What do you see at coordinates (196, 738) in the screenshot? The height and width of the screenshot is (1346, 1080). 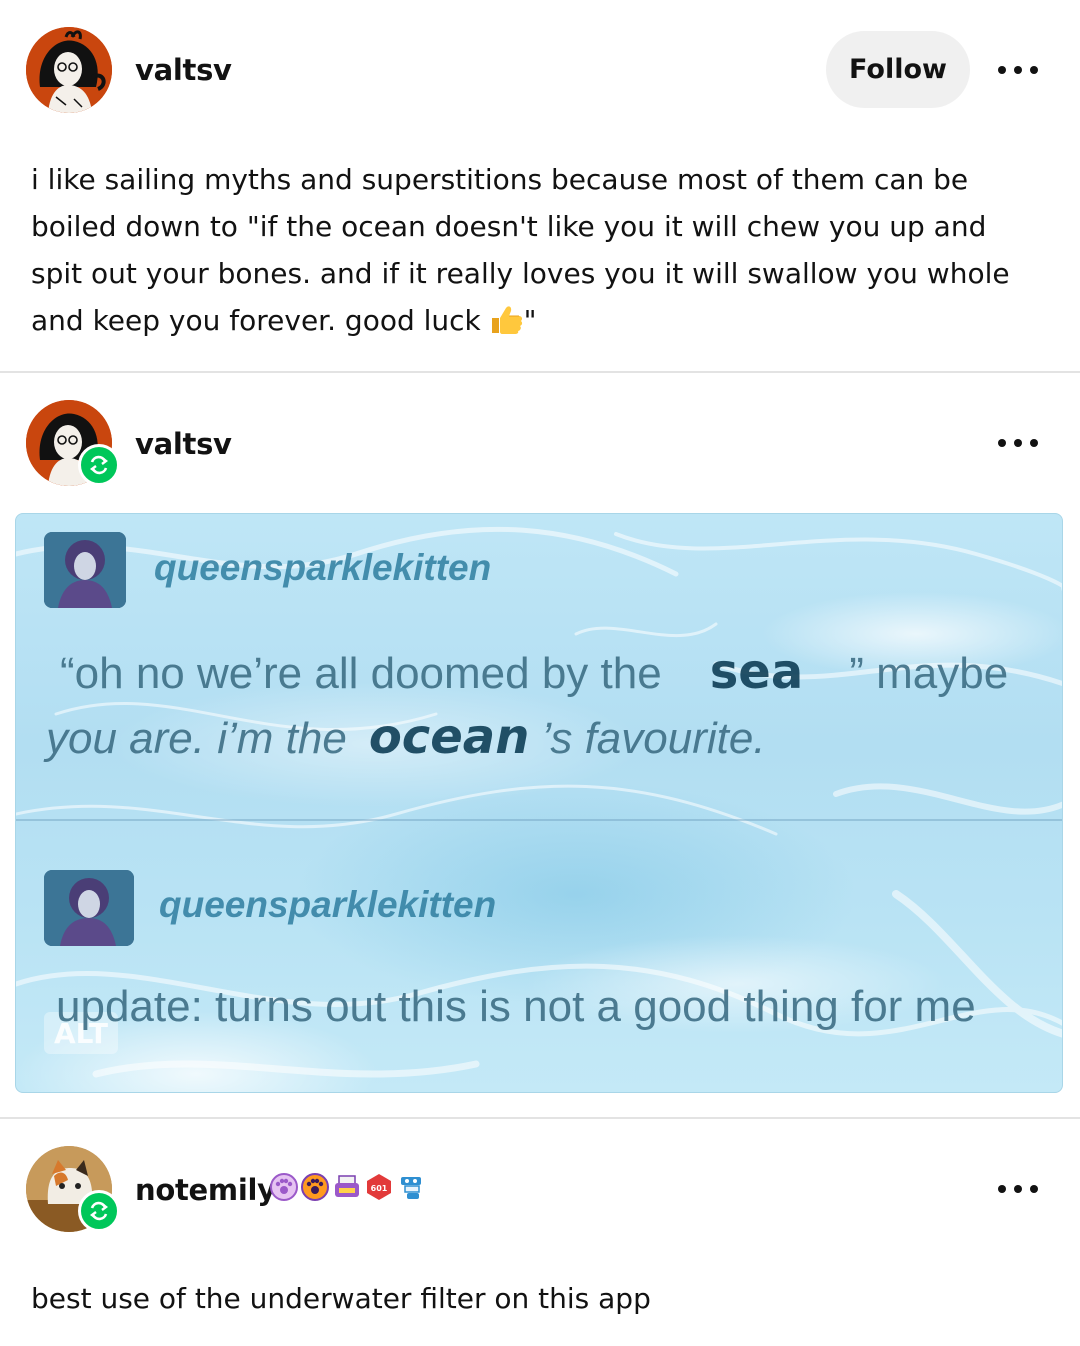 I see `entry-text-segment: you are. i’m the` at bounding box center [196, 738].